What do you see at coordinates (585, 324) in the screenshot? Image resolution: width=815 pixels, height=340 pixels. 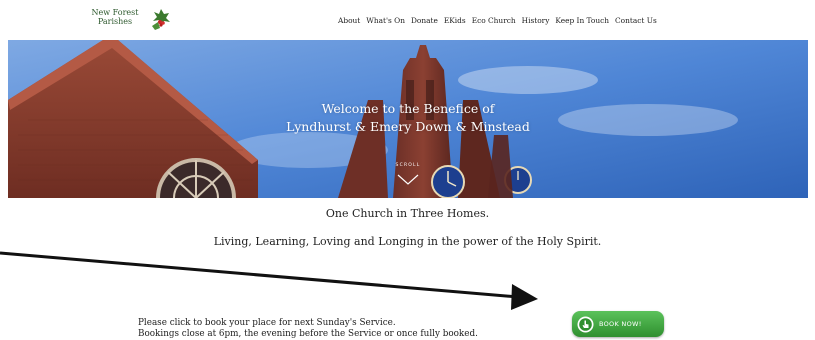 I see `hand-pointer-icon` at bounding box center [585, 324].